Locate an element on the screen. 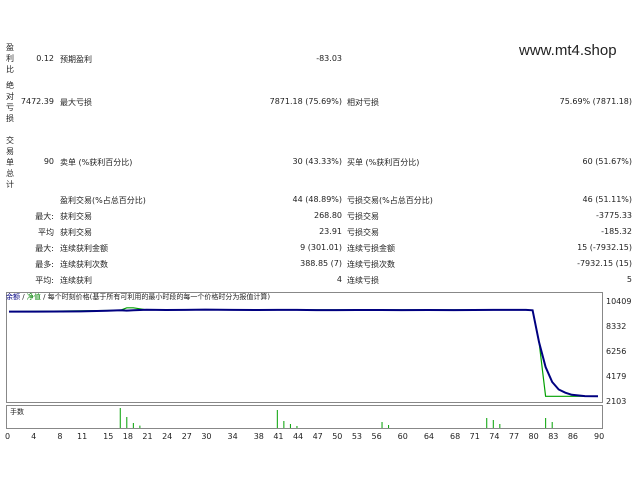 This screenshot has width=640, height=480. x-tick: 68 is located at coordinates (455, 436).